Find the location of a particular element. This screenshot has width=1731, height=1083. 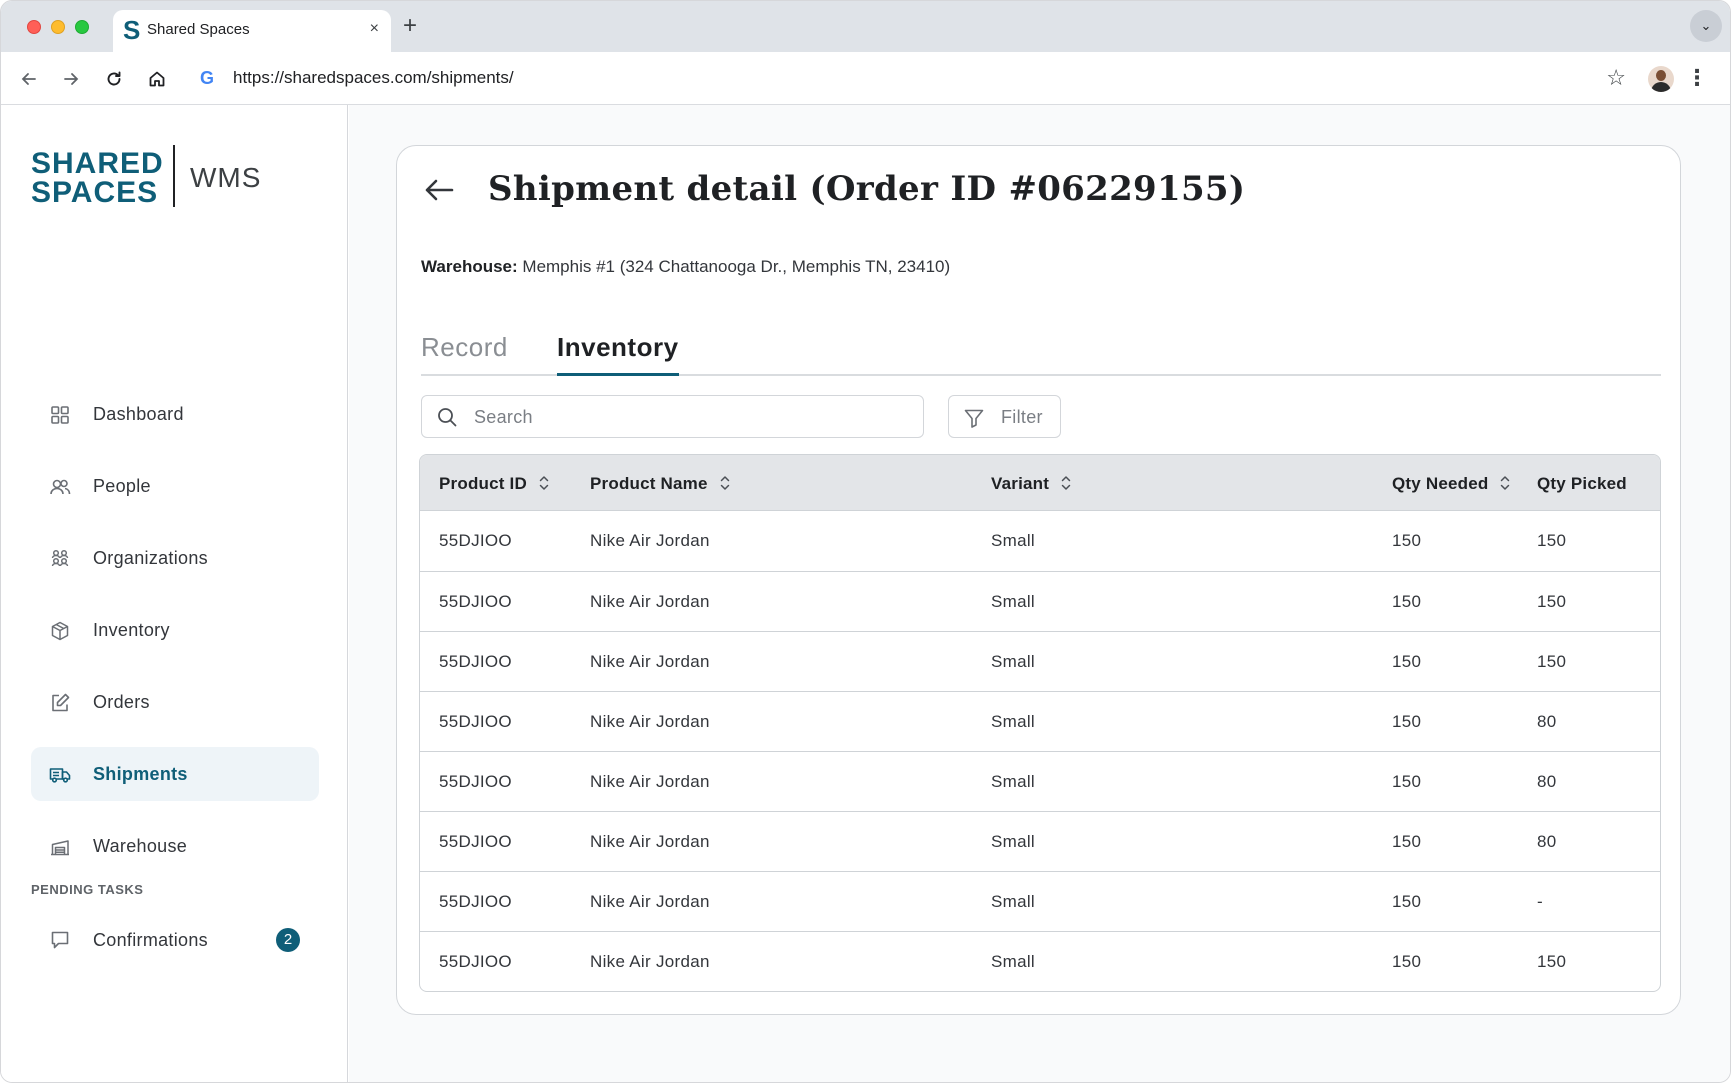

dashboard-icon is located at coordinates (60, 415).